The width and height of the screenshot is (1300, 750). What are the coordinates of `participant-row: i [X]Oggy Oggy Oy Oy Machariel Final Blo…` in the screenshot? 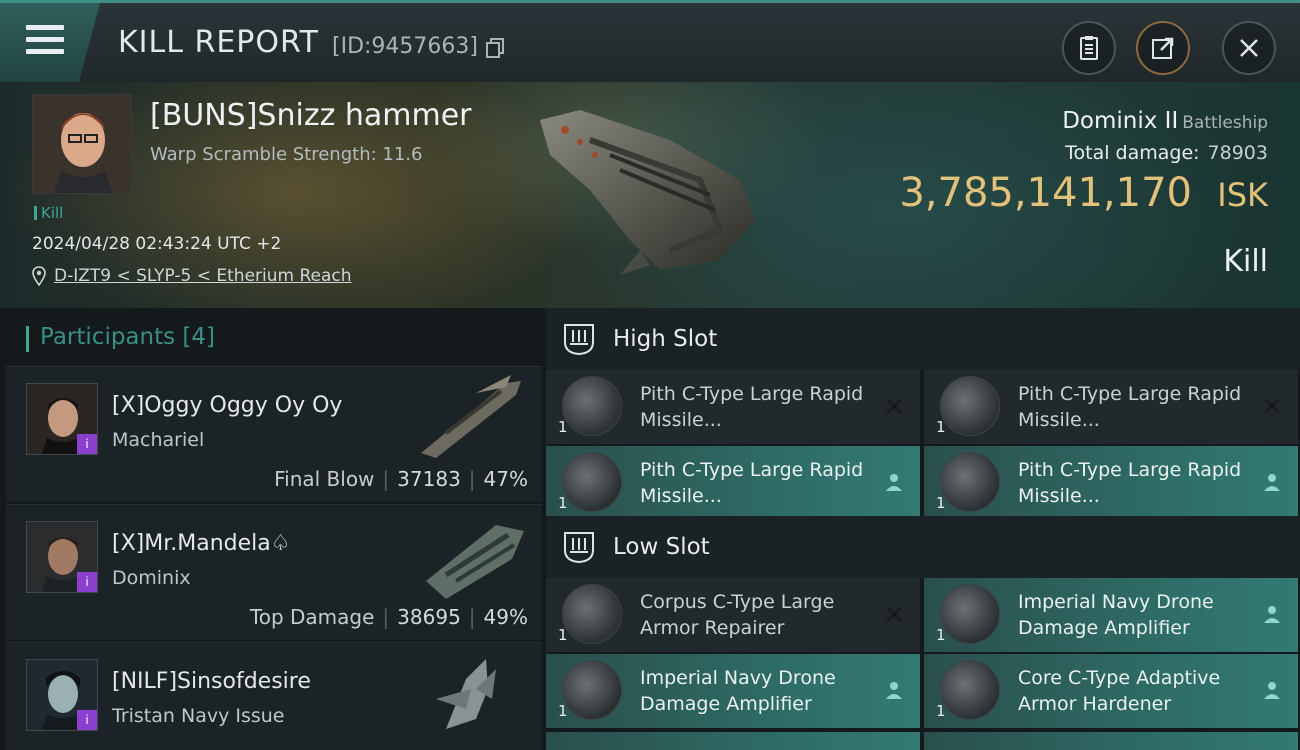 It's located at (274, 434).